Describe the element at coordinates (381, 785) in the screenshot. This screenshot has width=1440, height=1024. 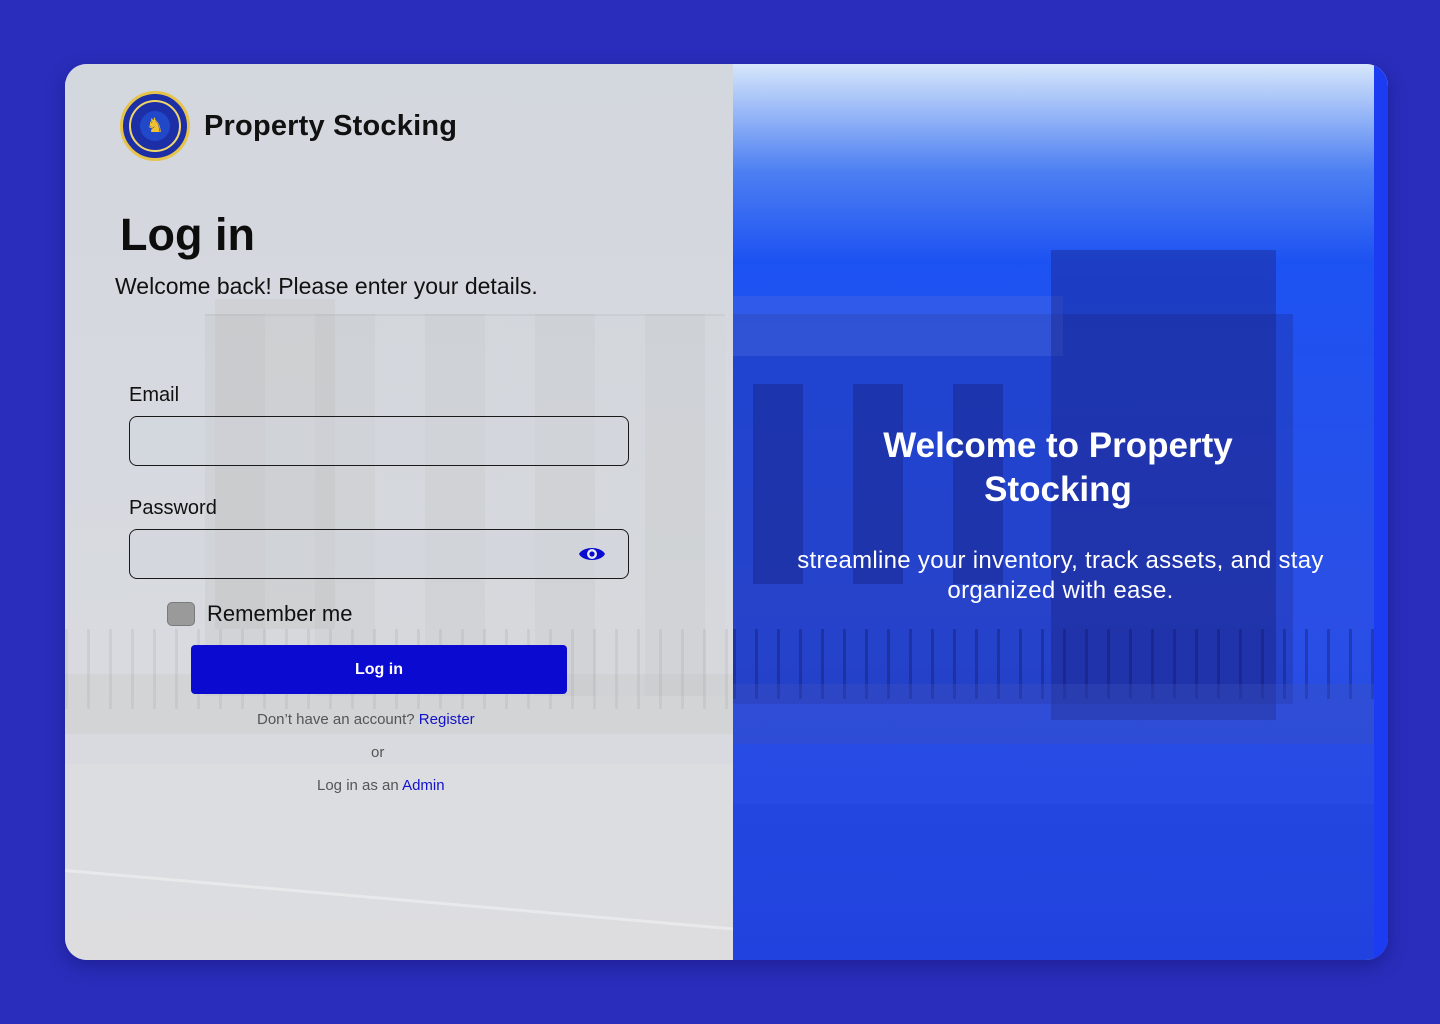
I see `admin-login-prompt: Log in as an Admin` at that location.